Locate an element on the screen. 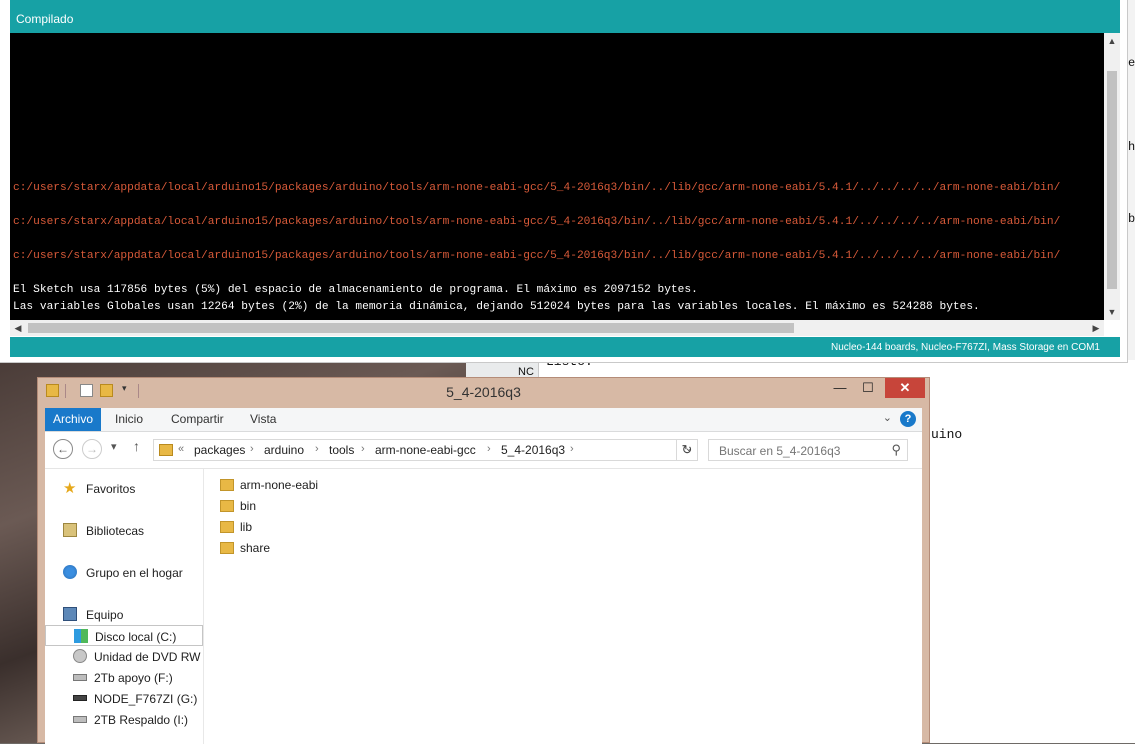  nav-item-favoritos: ★ Favoritos is located at coordinates (124, 488).